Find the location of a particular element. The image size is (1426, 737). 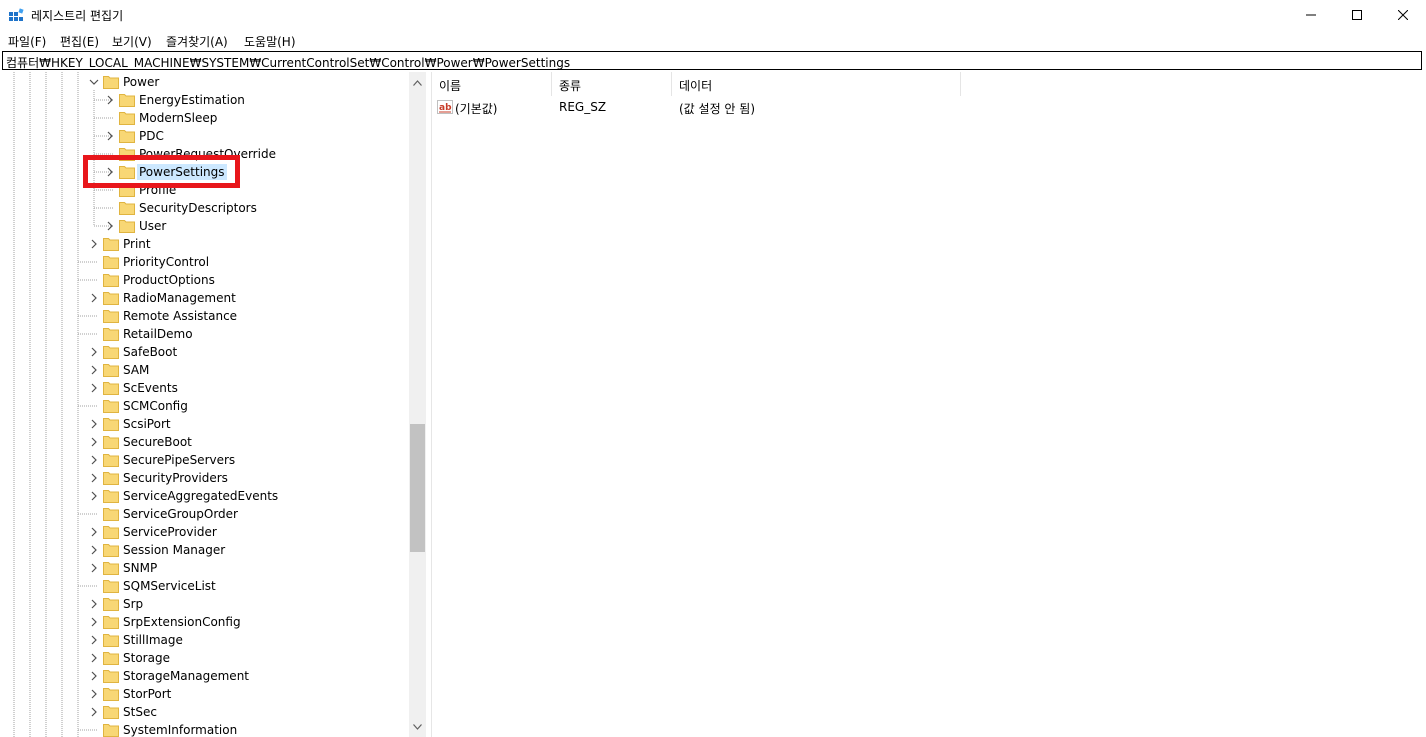

tree-item-serviceprovider: ServiceProvider is located at coordinates (204, 532).